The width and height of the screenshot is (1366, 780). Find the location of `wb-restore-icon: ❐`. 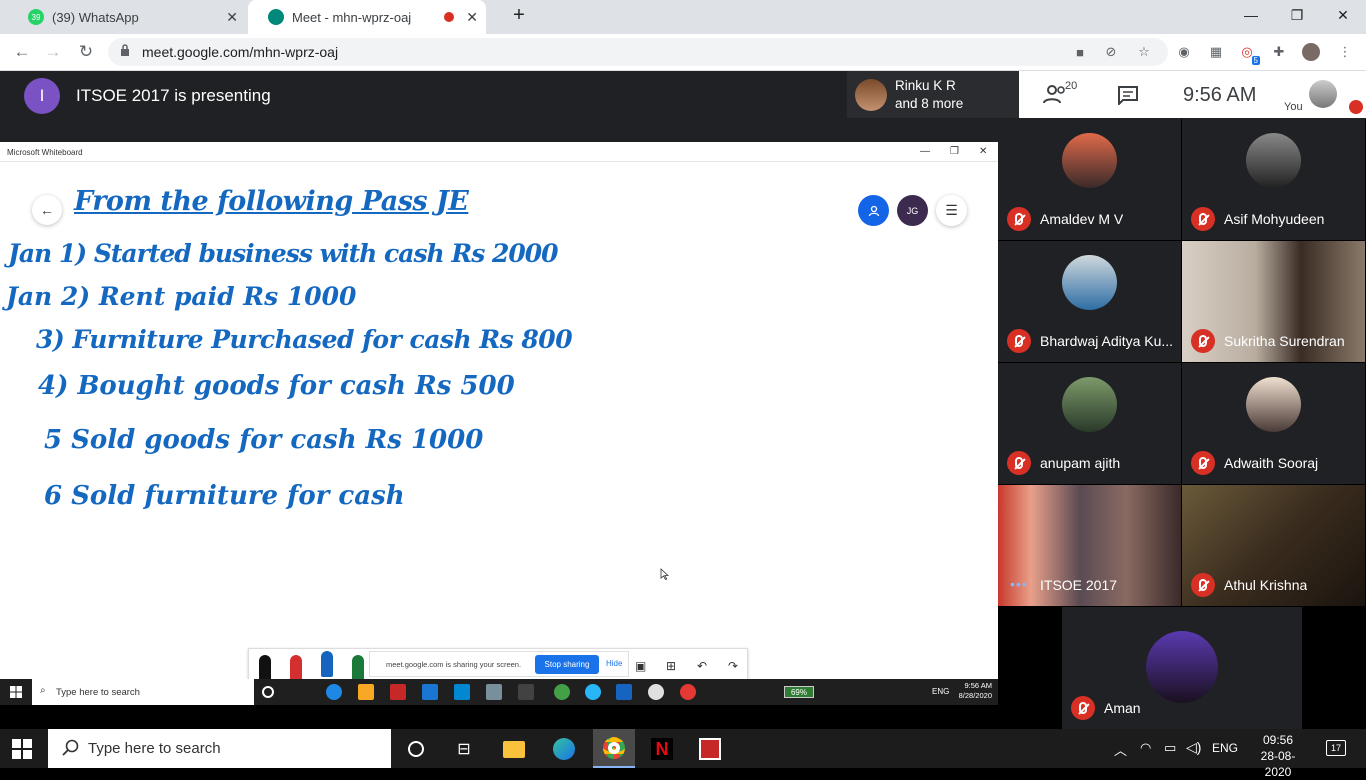

wb-restore-icon: ❐ is located at coordinates (954, 151).